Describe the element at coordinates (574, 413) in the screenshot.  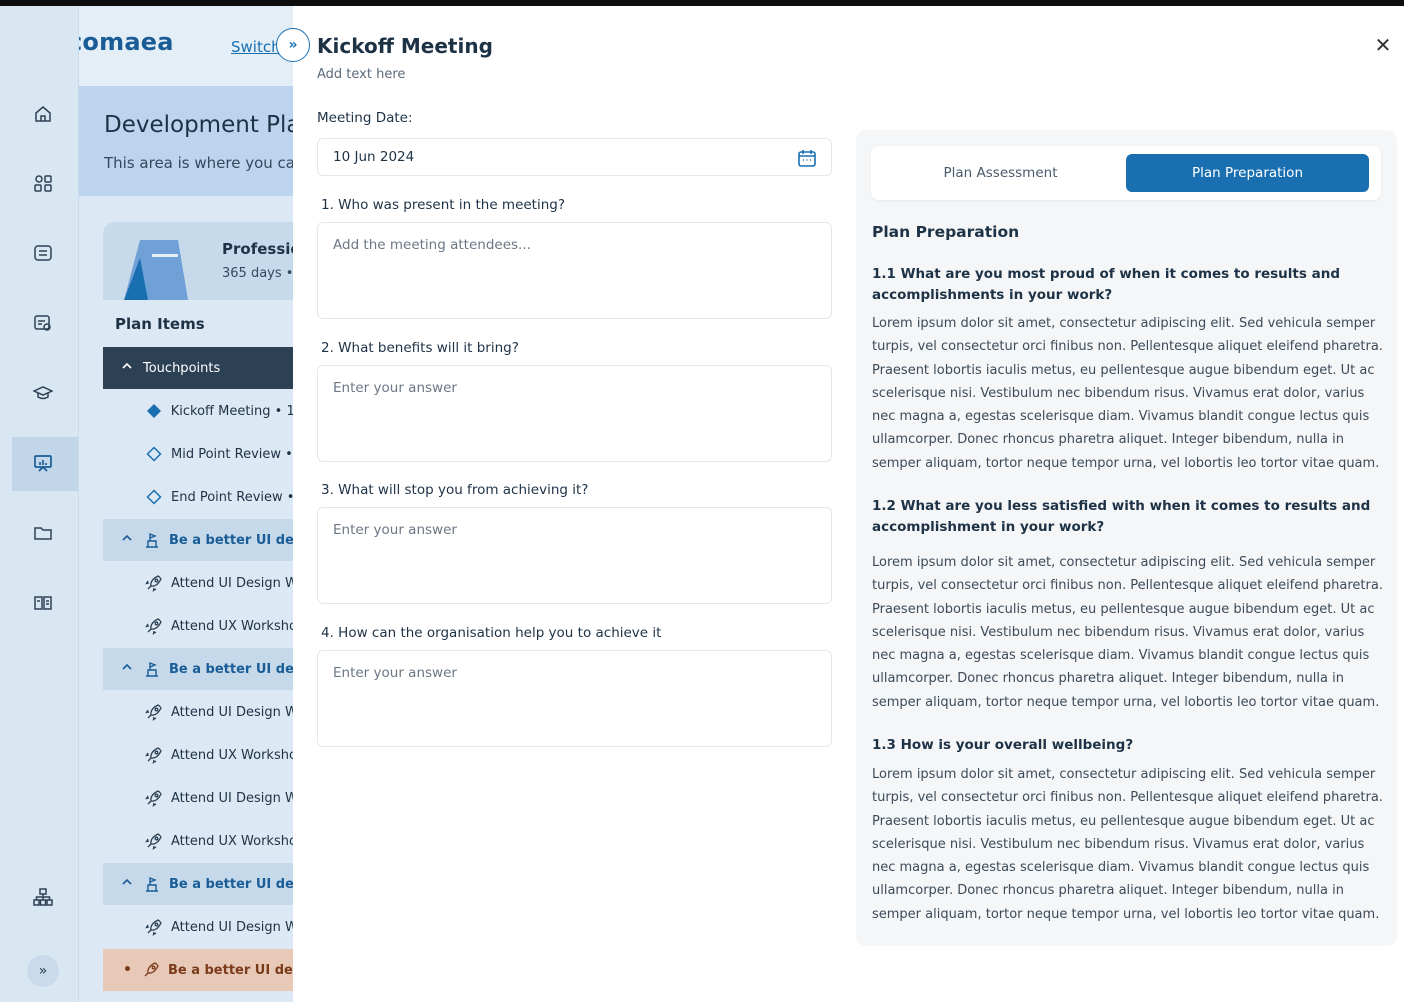
I see `benefits-textarea: Enter your answer` at that location.